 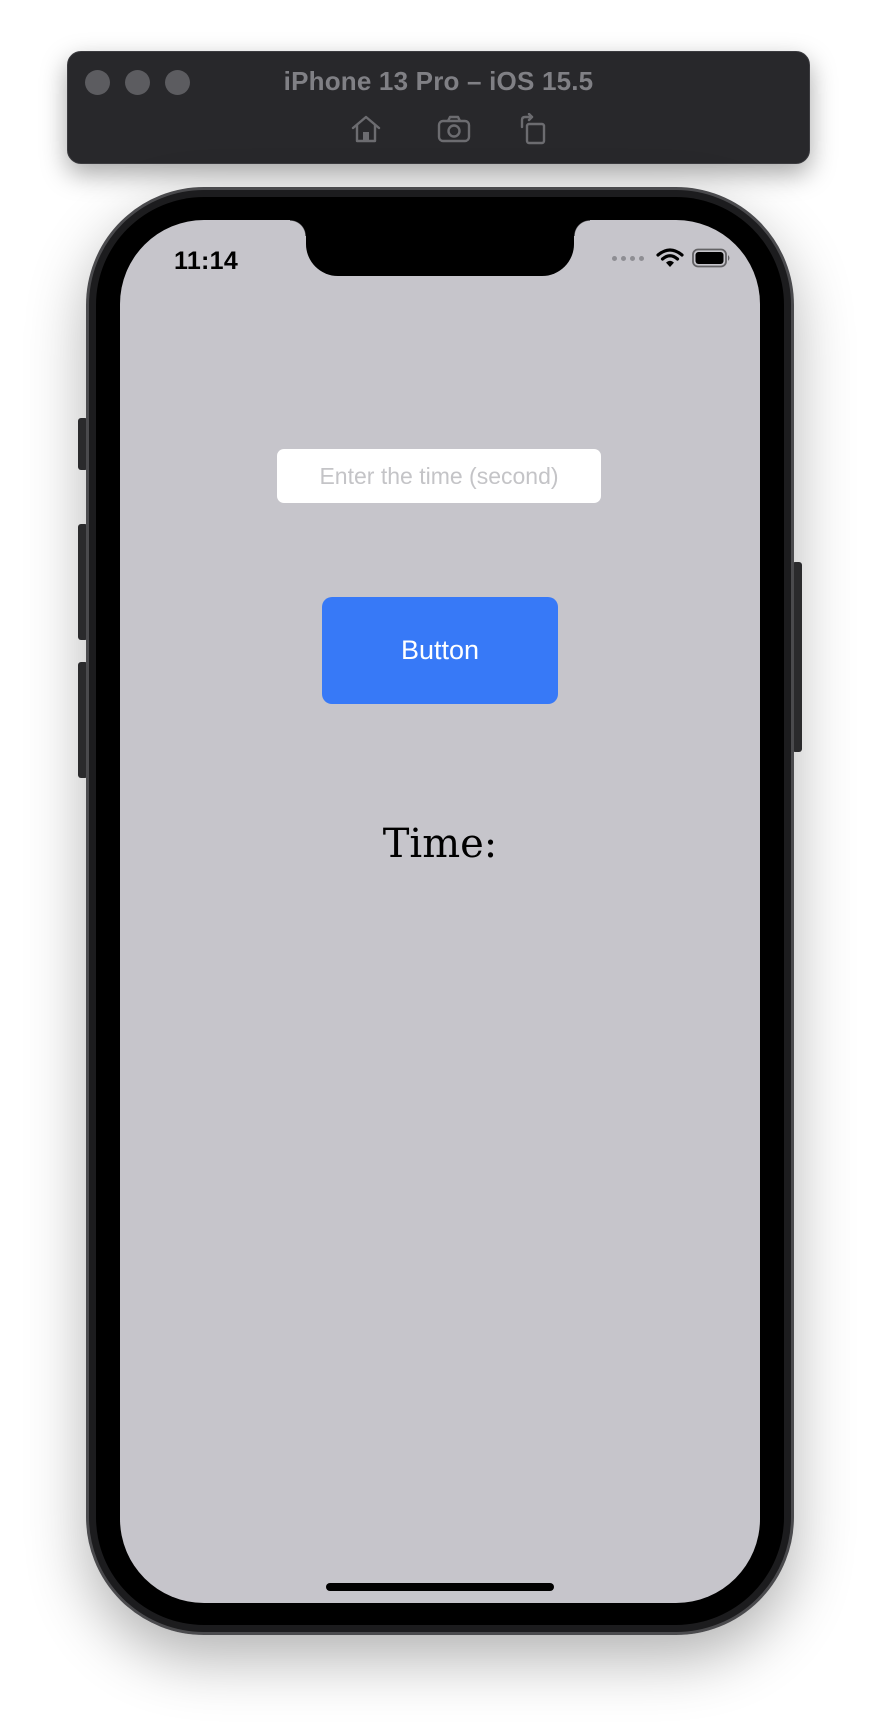 I want to click on start-button: Button, so click(x=440, y=650).